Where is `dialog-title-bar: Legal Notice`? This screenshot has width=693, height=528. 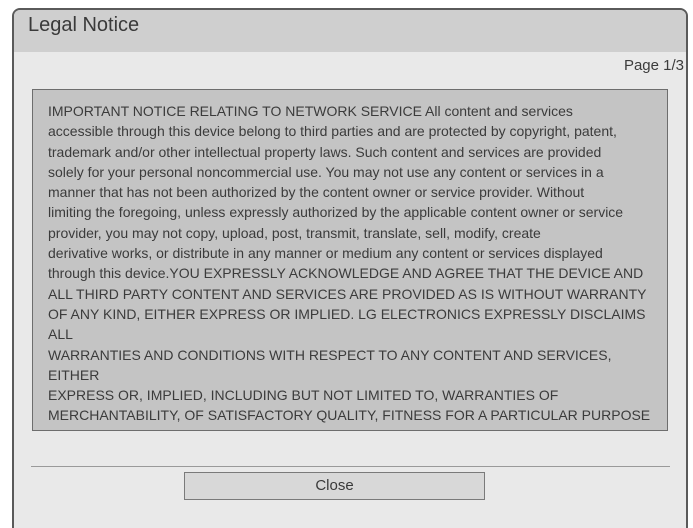
dialog-title-bar: Legal Notice is located at coordinates (350, 31).